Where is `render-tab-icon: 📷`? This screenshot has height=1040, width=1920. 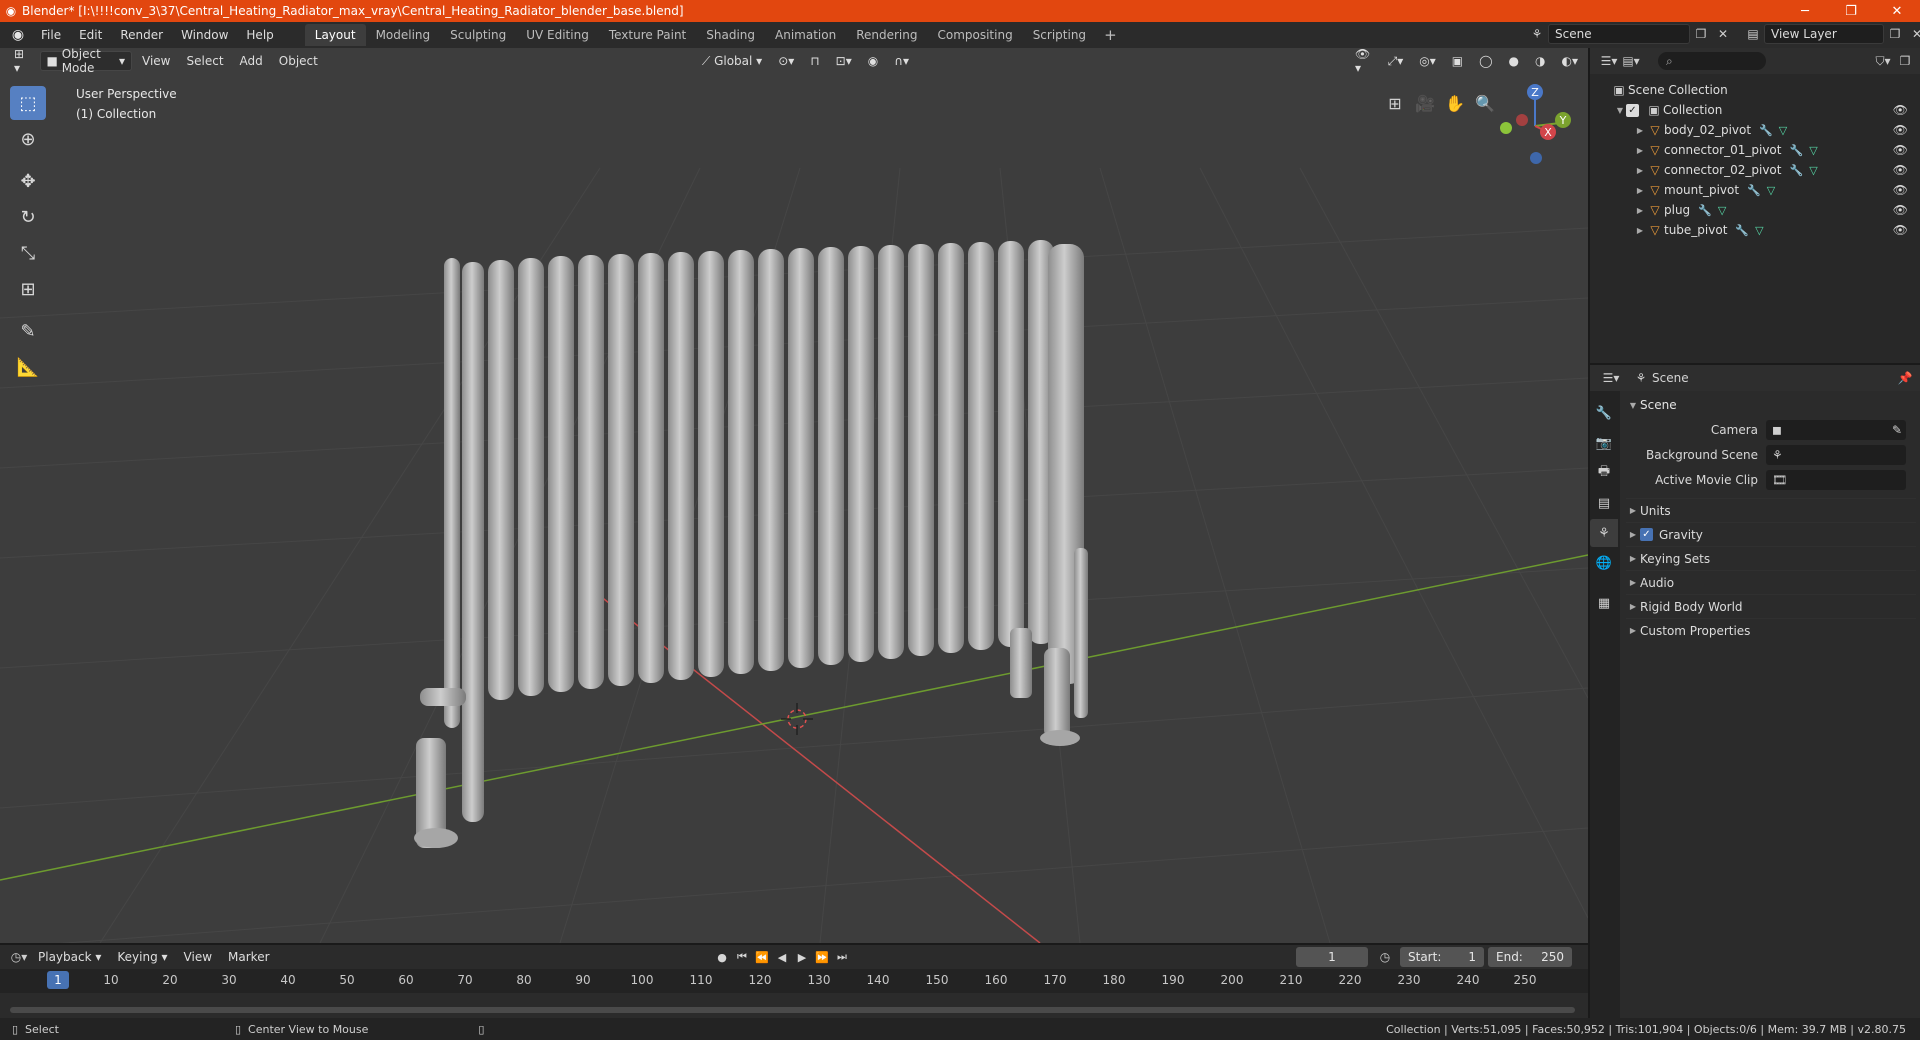
render-tab-icon: 📷 is located at coordinates (1604, 443).